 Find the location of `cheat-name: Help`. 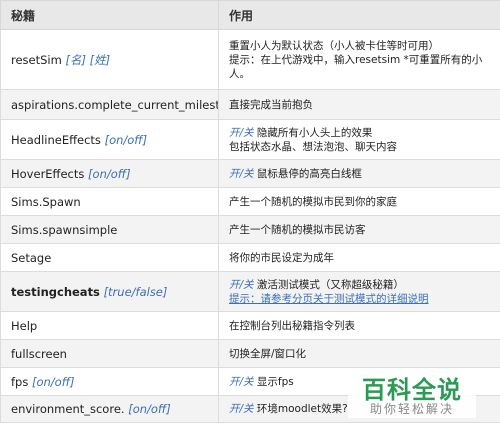

cheat-name: Help is located at coordinates (24, 325).